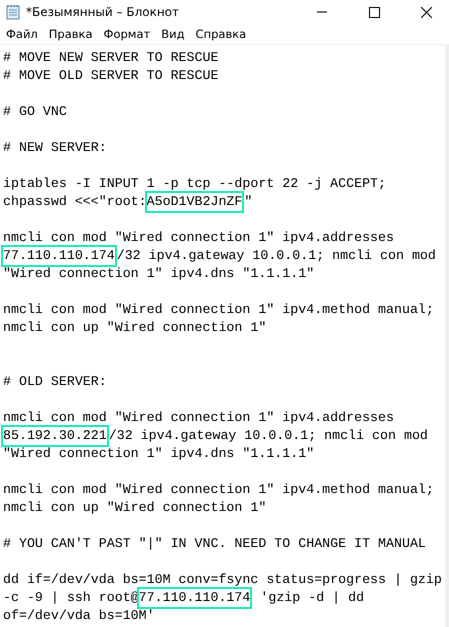  I want to click on notepad-icon, so click(13, 12).